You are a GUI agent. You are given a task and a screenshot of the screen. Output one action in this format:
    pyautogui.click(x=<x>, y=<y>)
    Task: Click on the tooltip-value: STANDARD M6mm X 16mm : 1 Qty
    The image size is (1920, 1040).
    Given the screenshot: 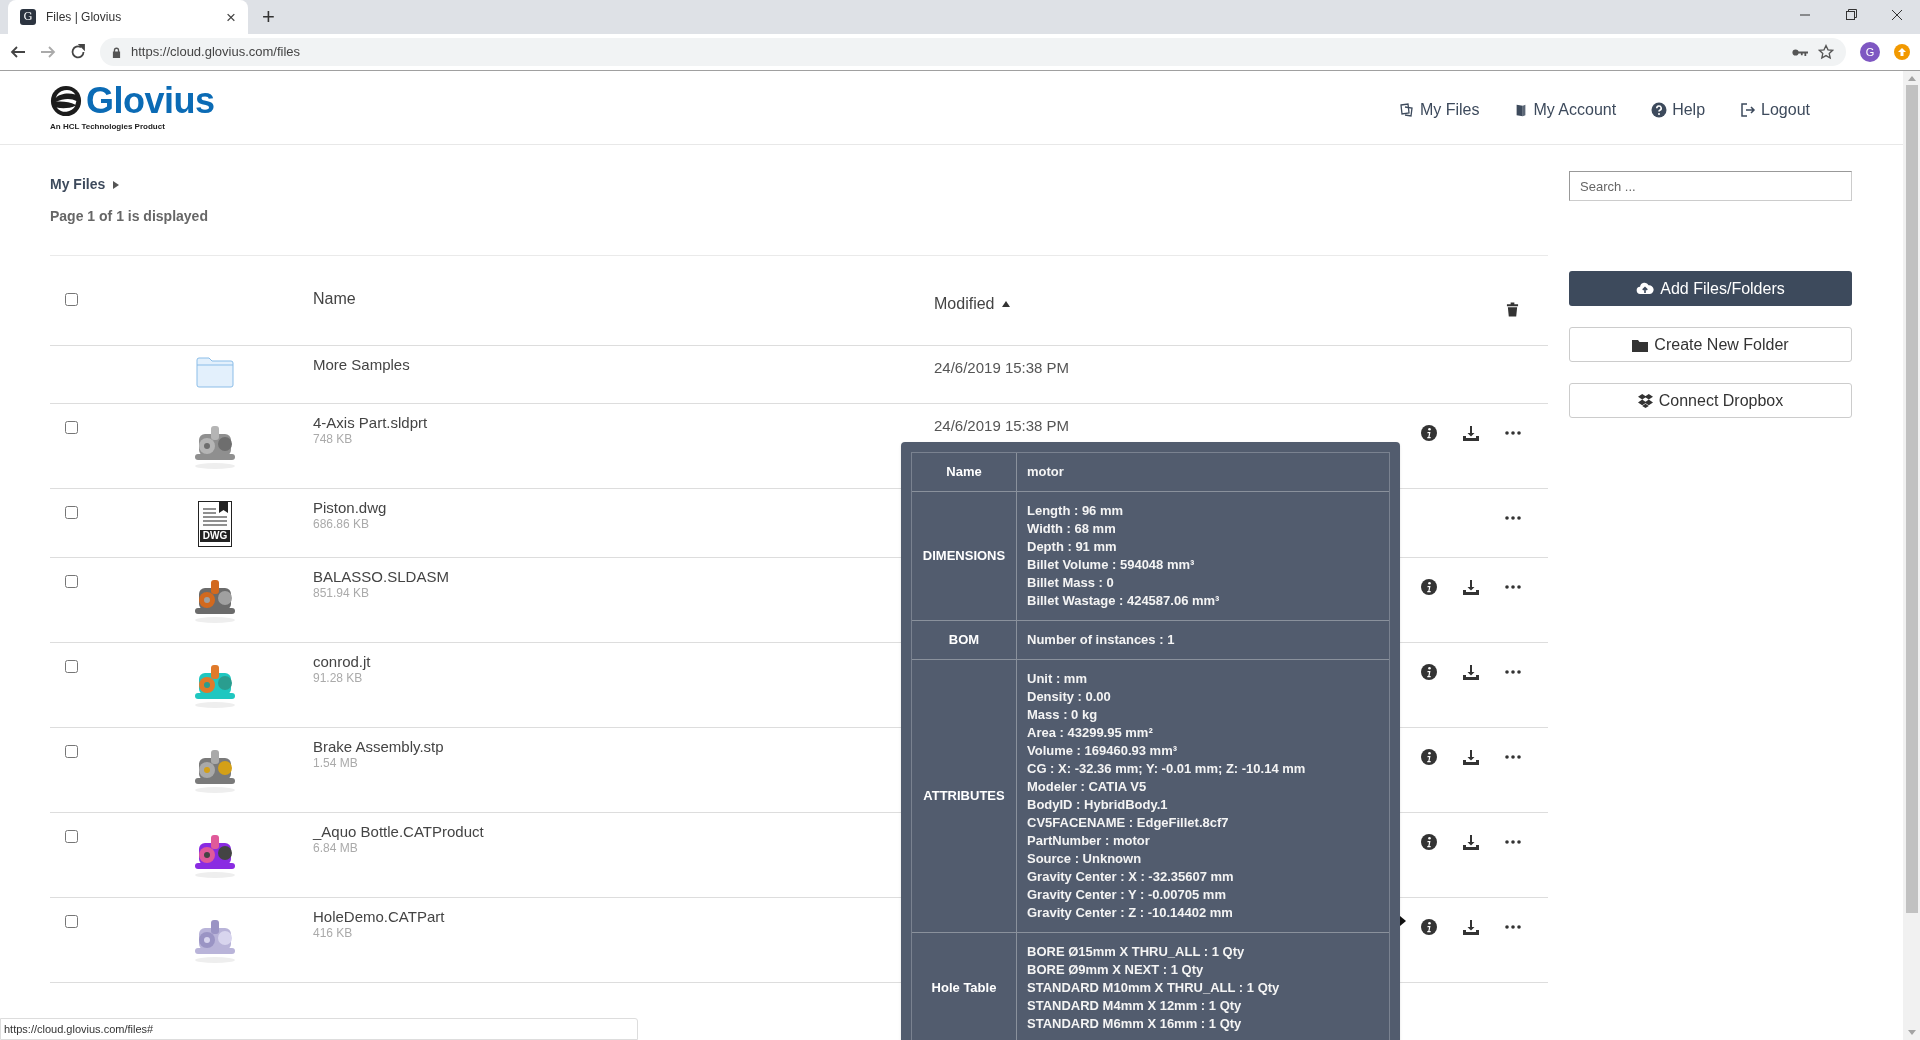 What is the action you would take?
    pyautogui.click(x=1135, y=1024)
    